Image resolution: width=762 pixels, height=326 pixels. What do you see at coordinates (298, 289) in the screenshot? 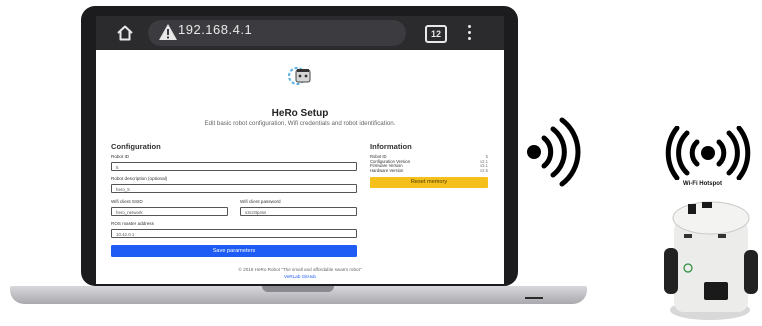
I see `laptop-notch` at bounding box center [298, 289].